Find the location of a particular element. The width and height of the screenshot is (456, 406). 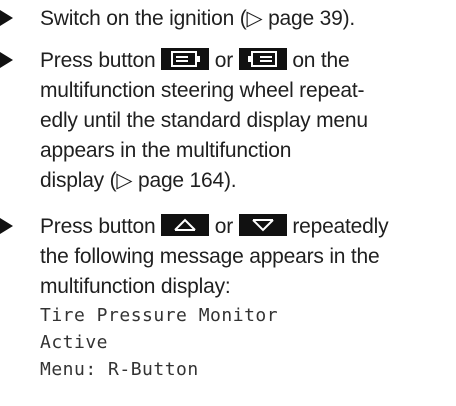

step-3-line1-tail: repeatedly is located at coordinates (337, 226).